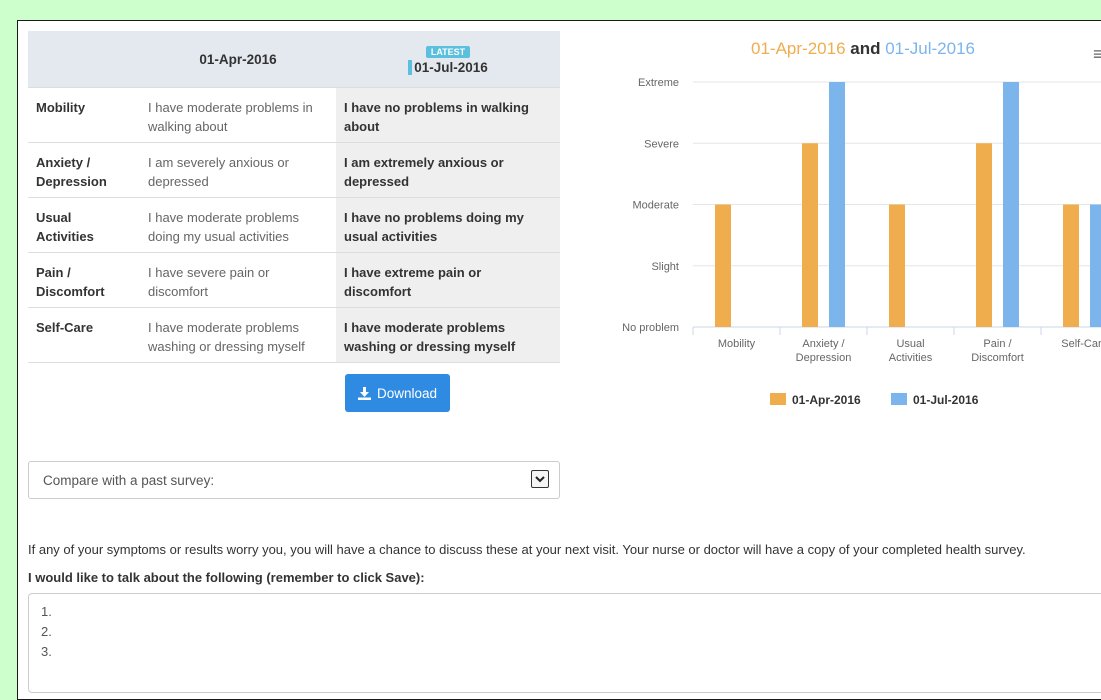  What do you see at coordinates (84, 280) in the screenshot?
I see `row-dimension: Pain / Discomfort` at bounding box center [84, 280].